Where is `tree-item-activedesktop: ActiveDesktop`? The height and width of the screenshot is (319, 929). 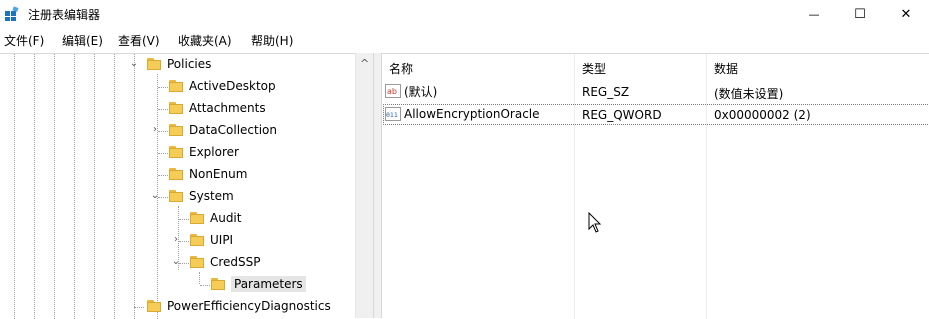 tree-item-activedesktop: ActiveDesktop is located at coordinates (222, 86).